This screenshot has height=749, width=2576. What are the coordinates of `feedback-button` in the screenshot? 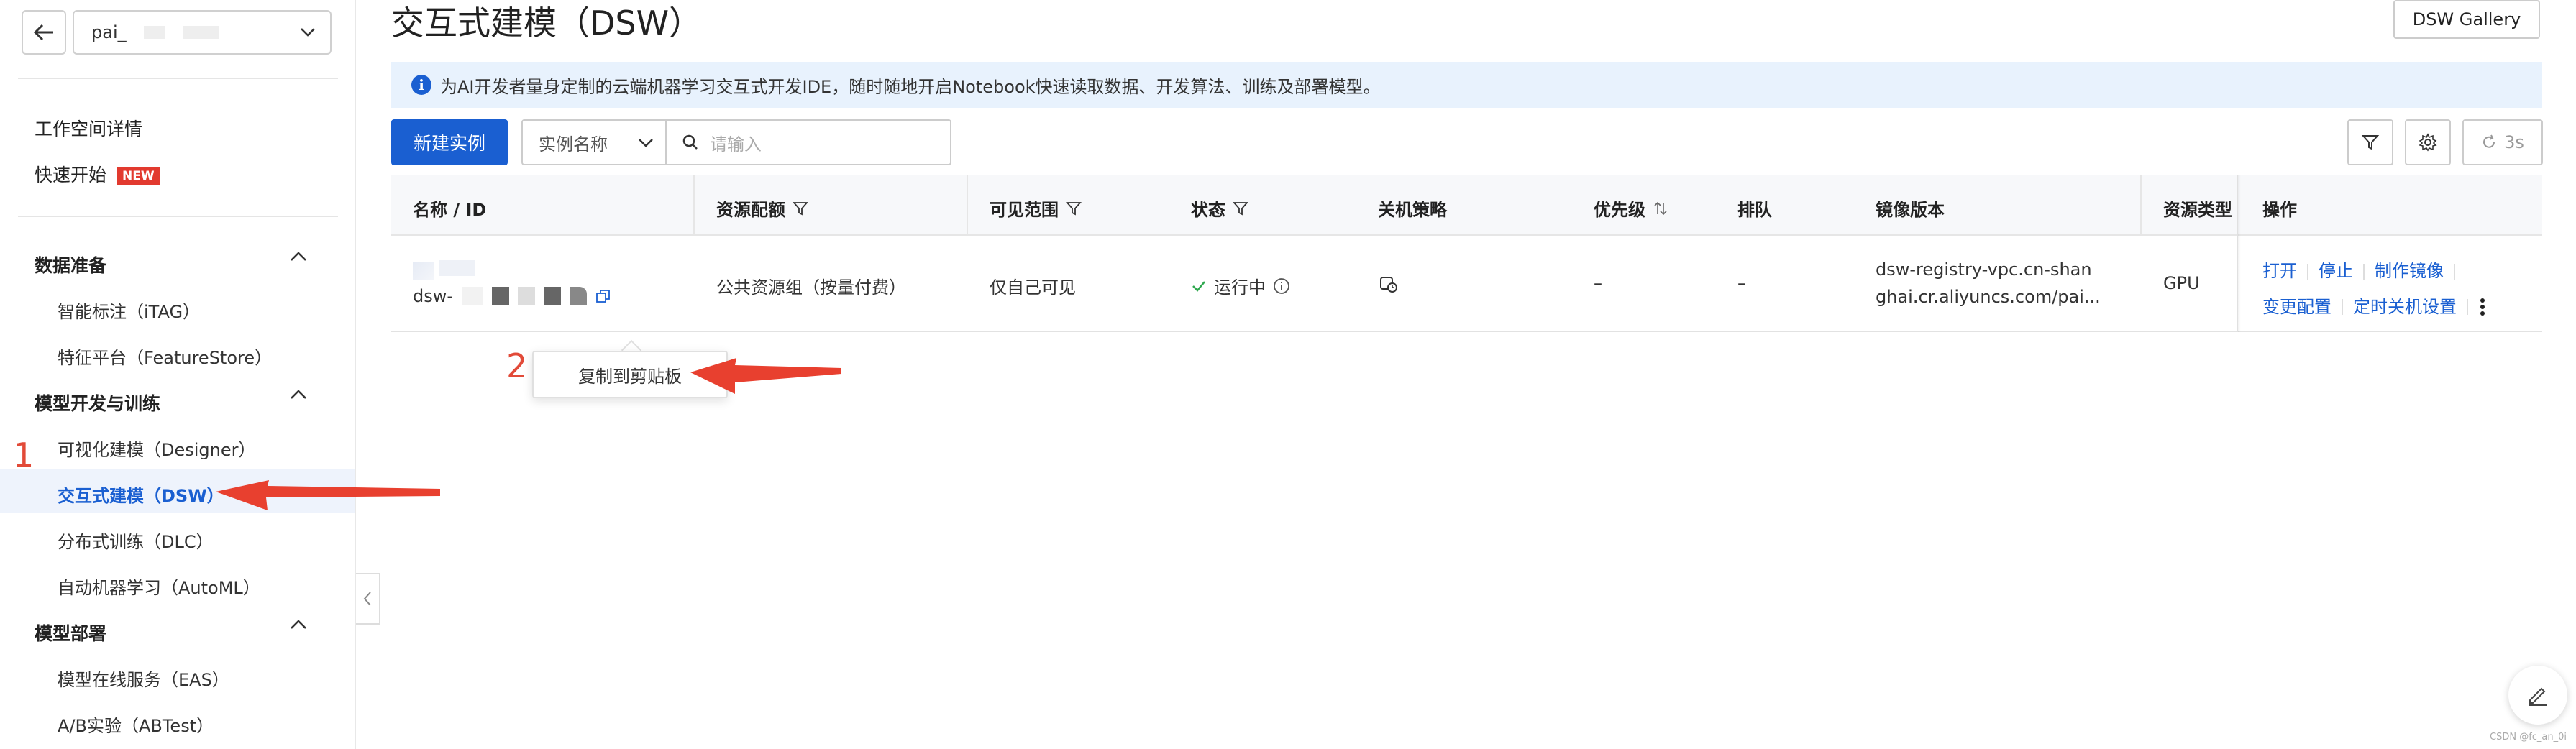 It's located at (2537, 695).